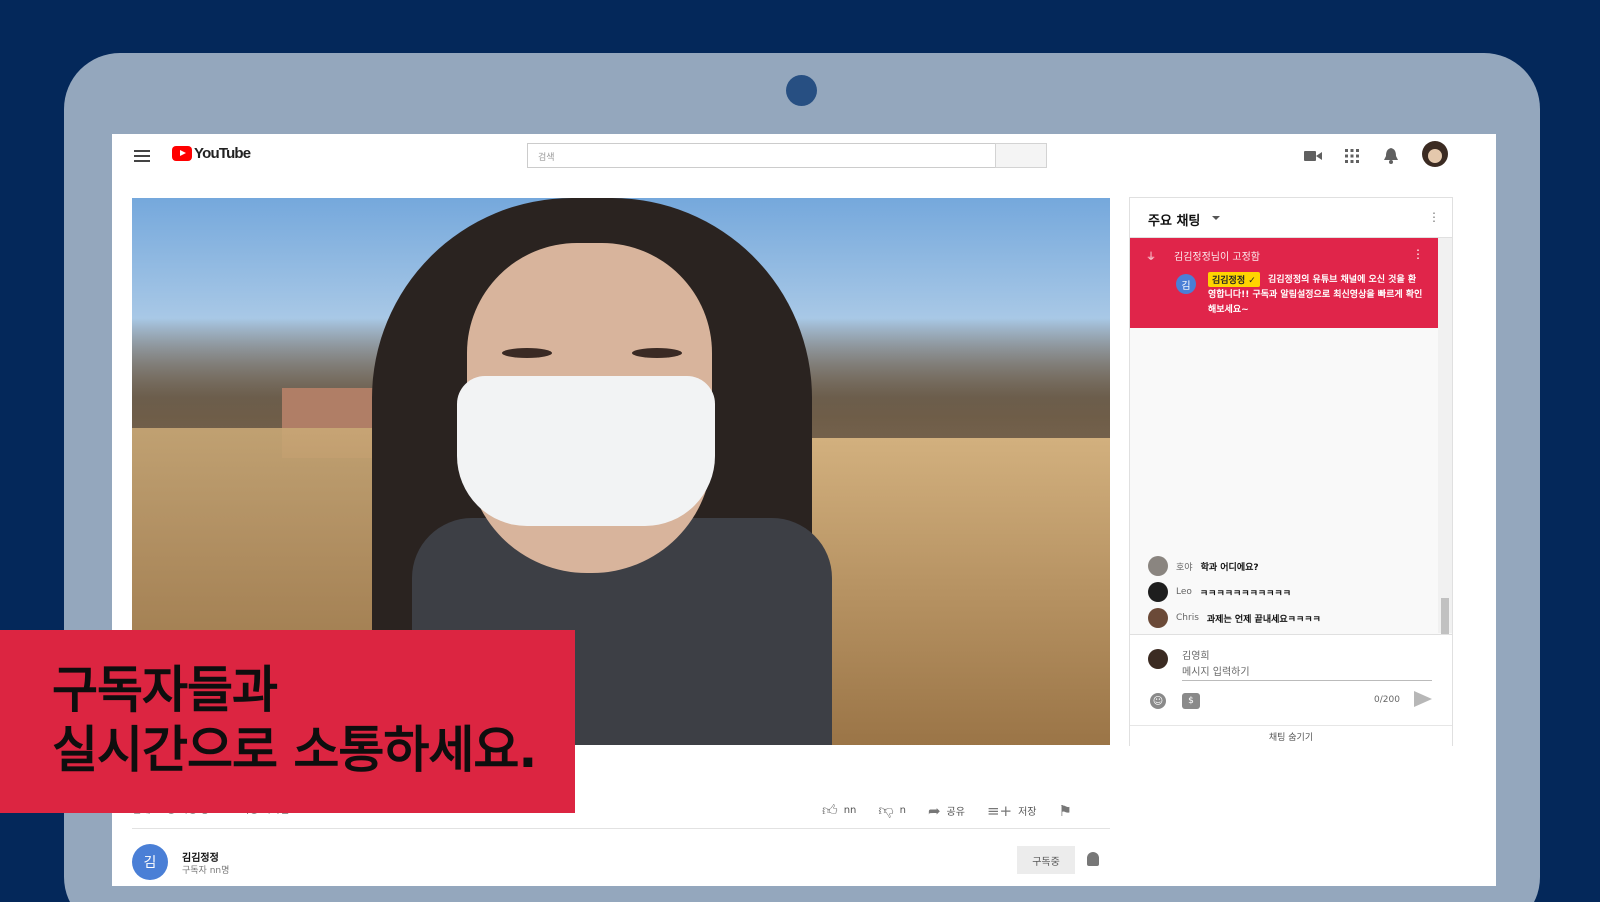 The image size is (1600, 902). Describe the element at coordinates (1174, 219) in the screenshot. I see `chat-mode-selector: 주요 채팅` at that location.